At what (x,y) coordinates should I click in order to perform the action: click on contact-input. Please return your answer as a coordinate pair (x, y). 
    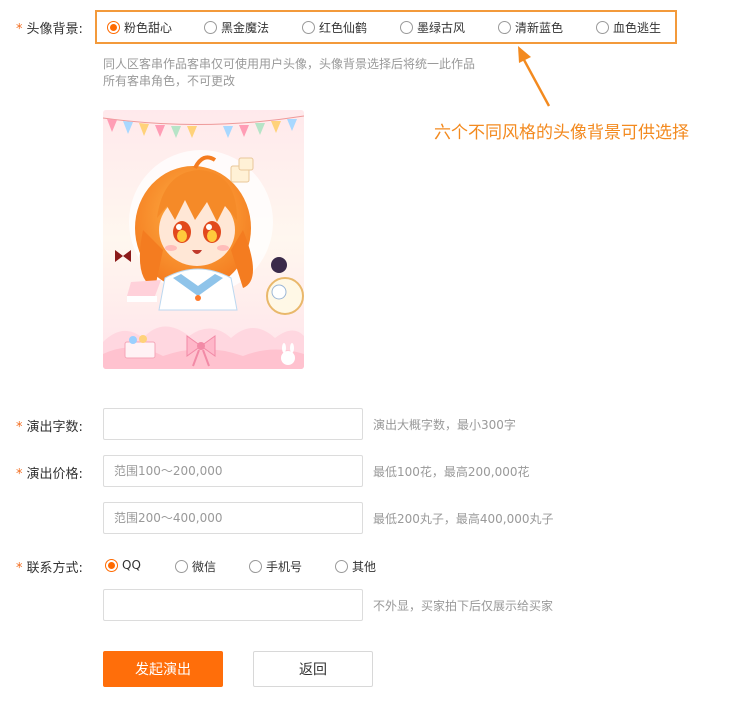
    Looking at the image, I should click on (233, 605).